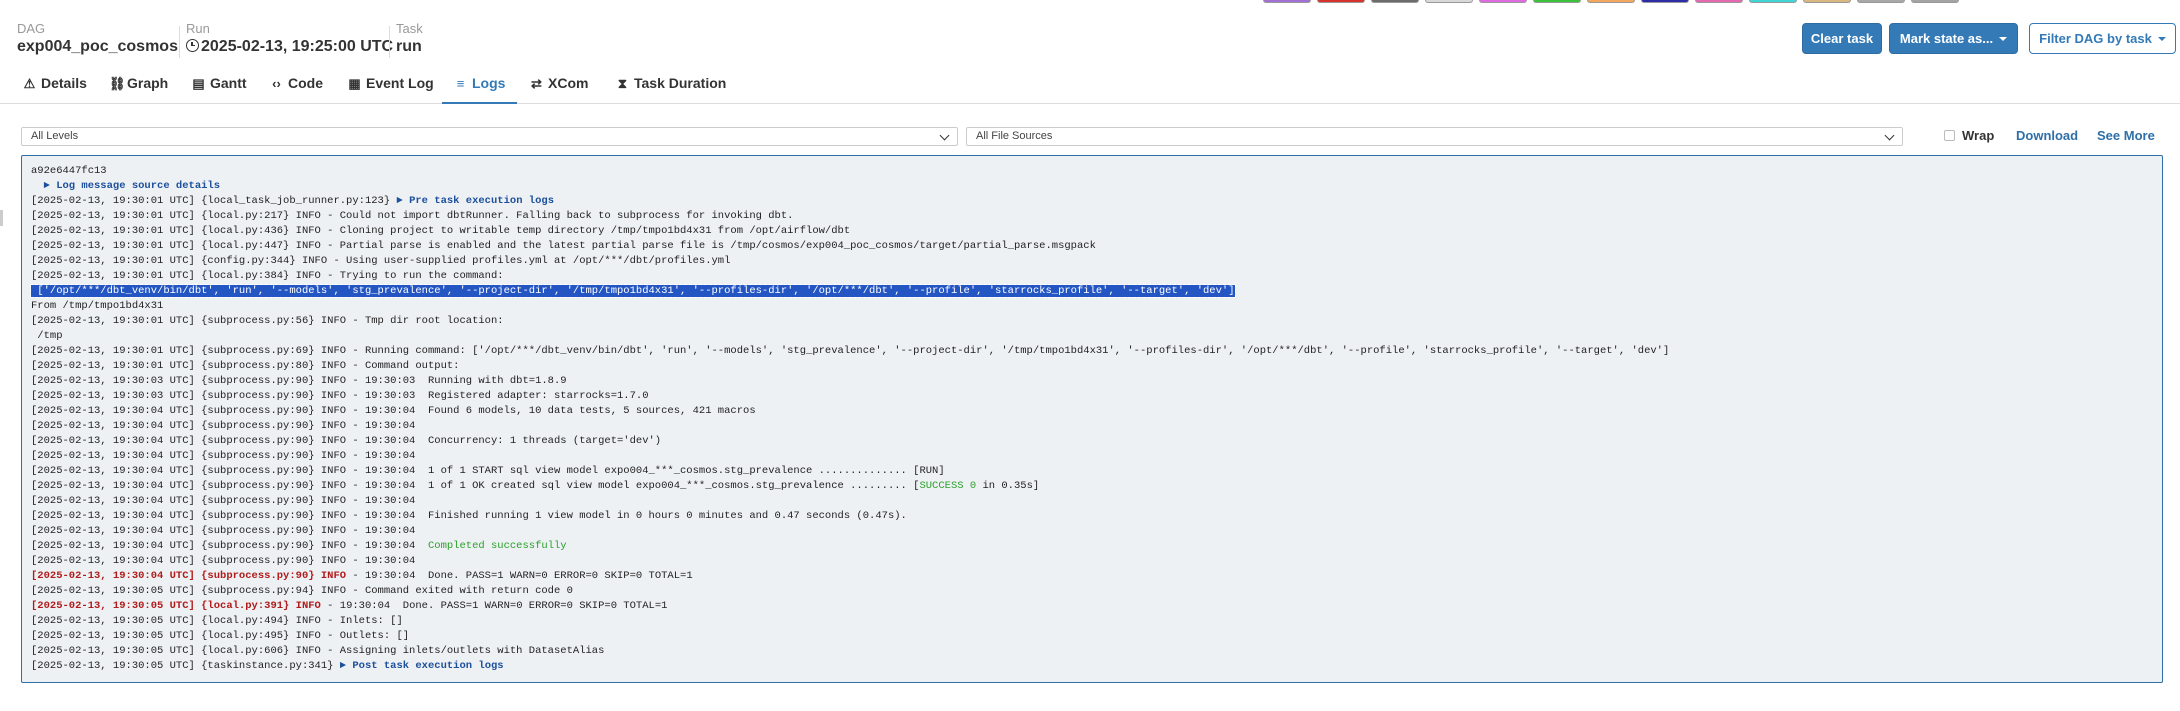 The image size is (2180, 711). What do you see at coordinates (117, 83) in the screenshot?
I see `graph-icon: ⛓` at bounding box center [117, 83].